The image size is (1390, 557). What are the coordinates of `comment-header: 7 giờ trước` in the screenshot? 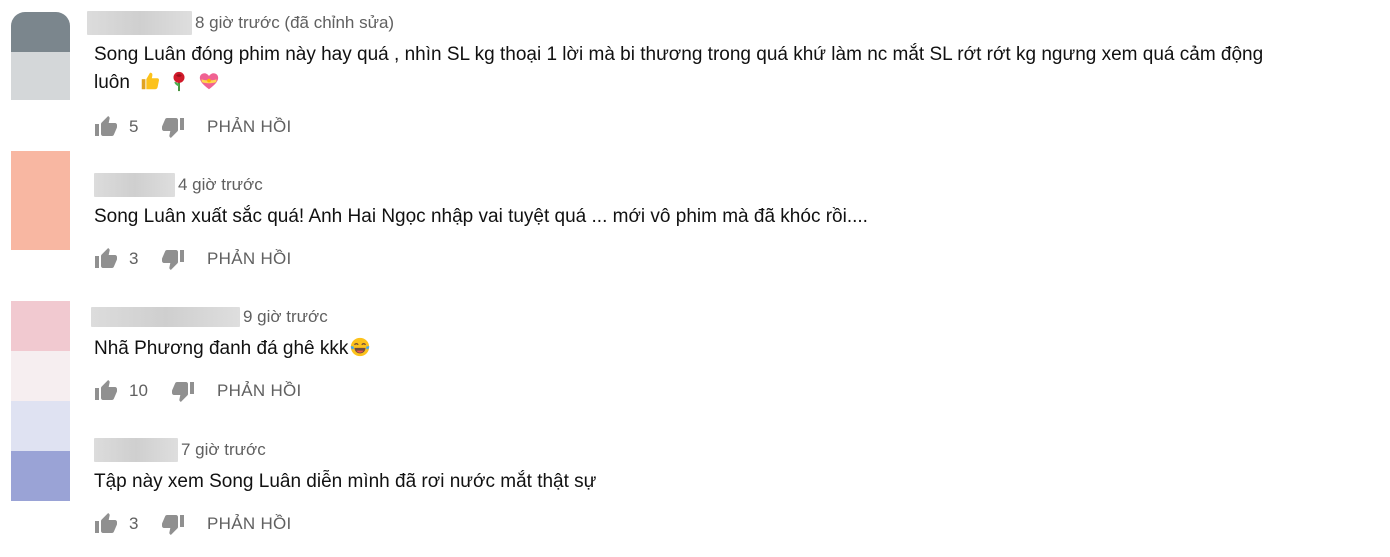 It's located at (180, 450).